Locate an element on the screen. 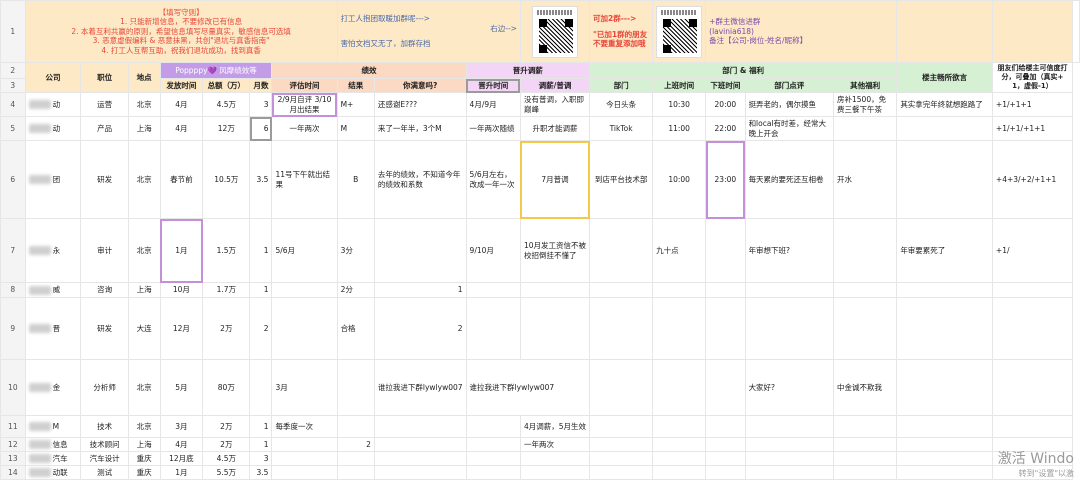  work-end-cell: 22:00 is located at coordinates (725, 128).